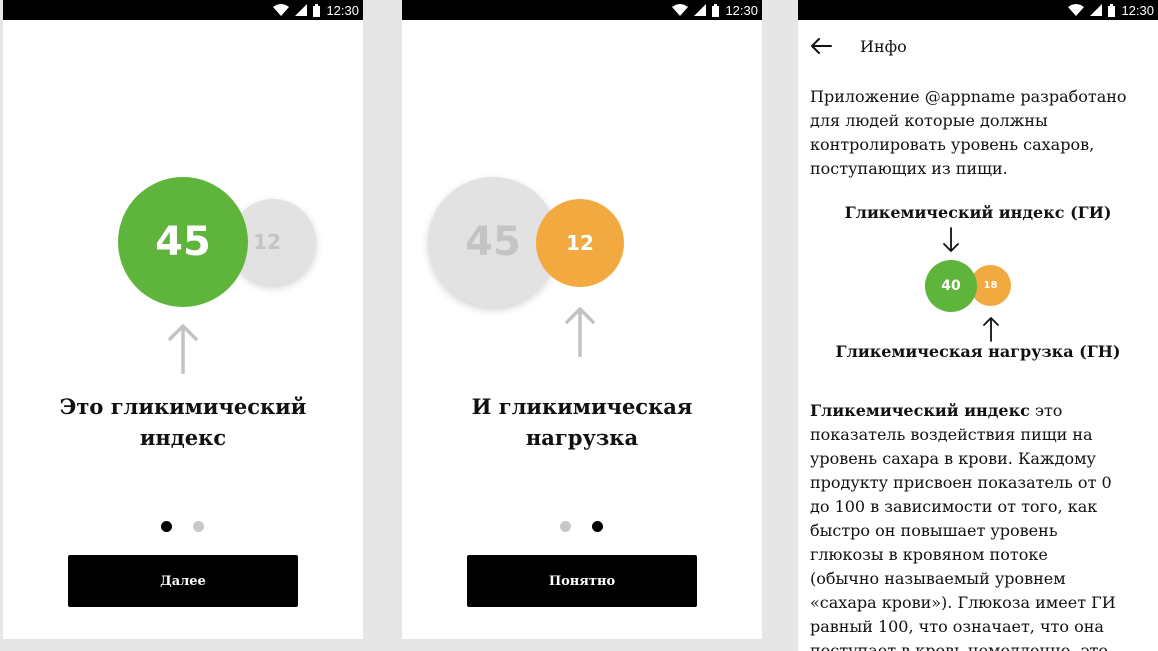 The height and width of the screenshot is (651, 1158). I want to click on got-it-button: Понятно, so click(582, 581).